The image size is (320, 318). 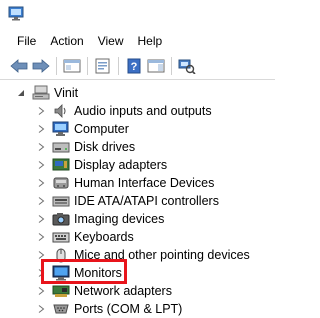 I want to click on show-hide-console-tree-icon, so click(x=72, y=65).